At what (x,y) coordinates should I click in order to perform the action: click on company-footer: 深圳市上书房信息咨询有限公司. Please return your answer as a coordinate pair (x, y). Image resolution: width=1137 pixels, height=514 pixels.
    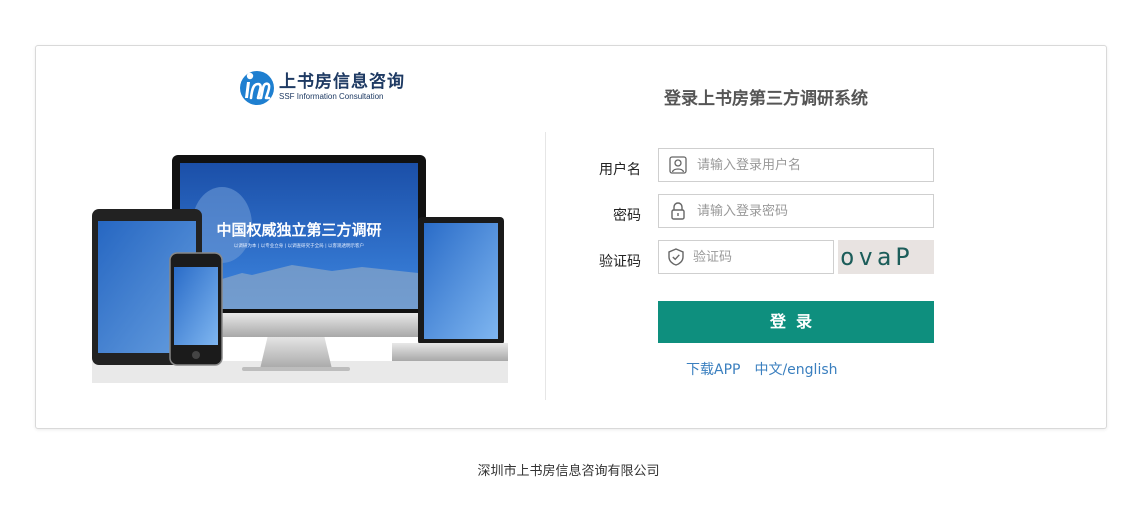
    Looking at the image, I should click on (568, 471).